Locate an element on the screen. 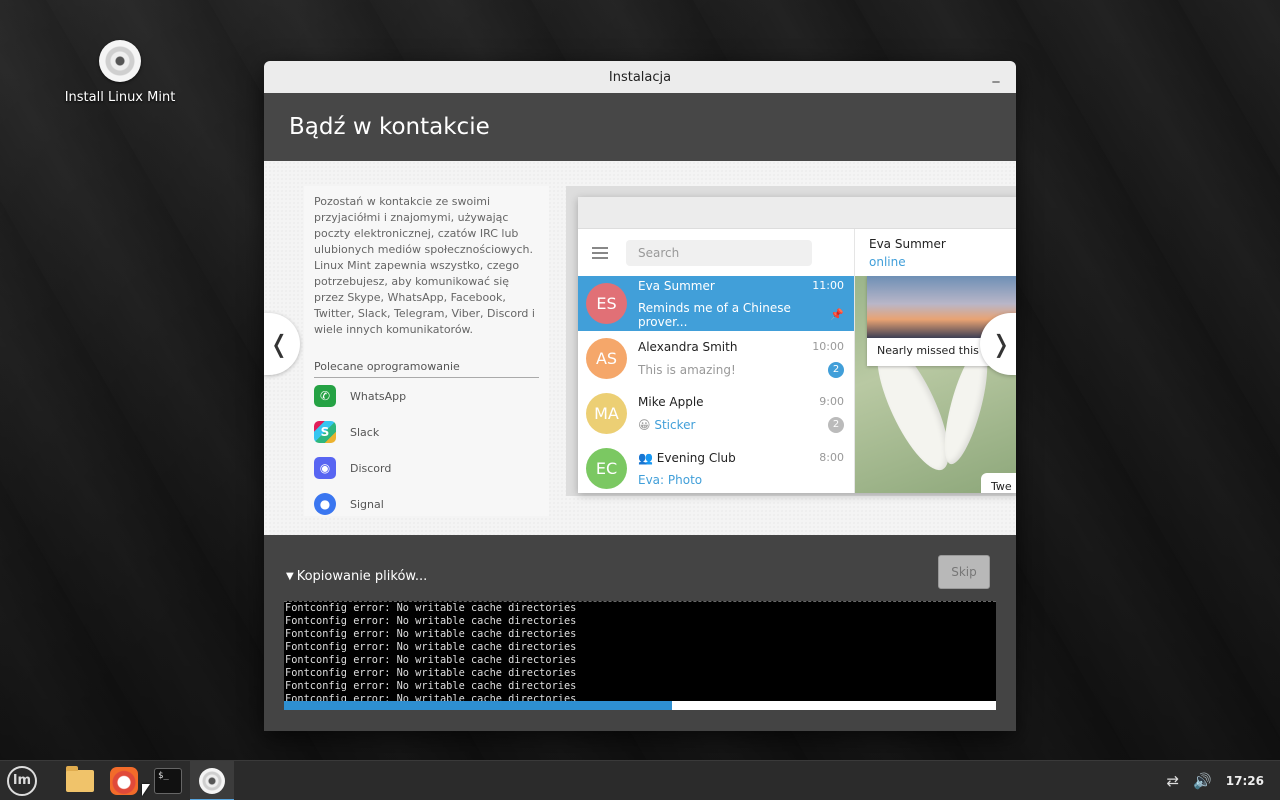 This screenshot has height=800, width=1280. terminal-icon: $_ is located at coordinates (168, 780).